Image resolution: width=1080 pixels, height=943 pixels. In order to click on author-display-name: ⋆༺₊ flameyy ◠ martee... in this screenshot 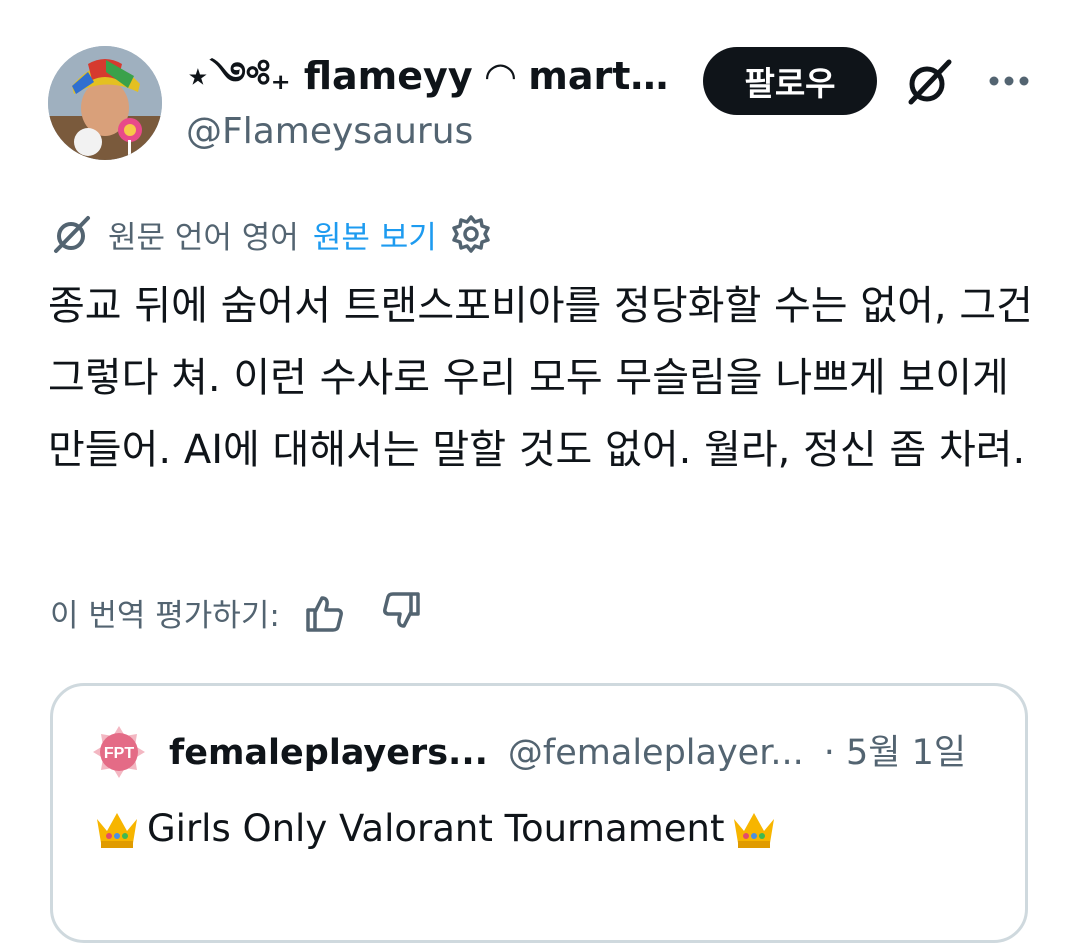, I will do `click(431, 76)`.